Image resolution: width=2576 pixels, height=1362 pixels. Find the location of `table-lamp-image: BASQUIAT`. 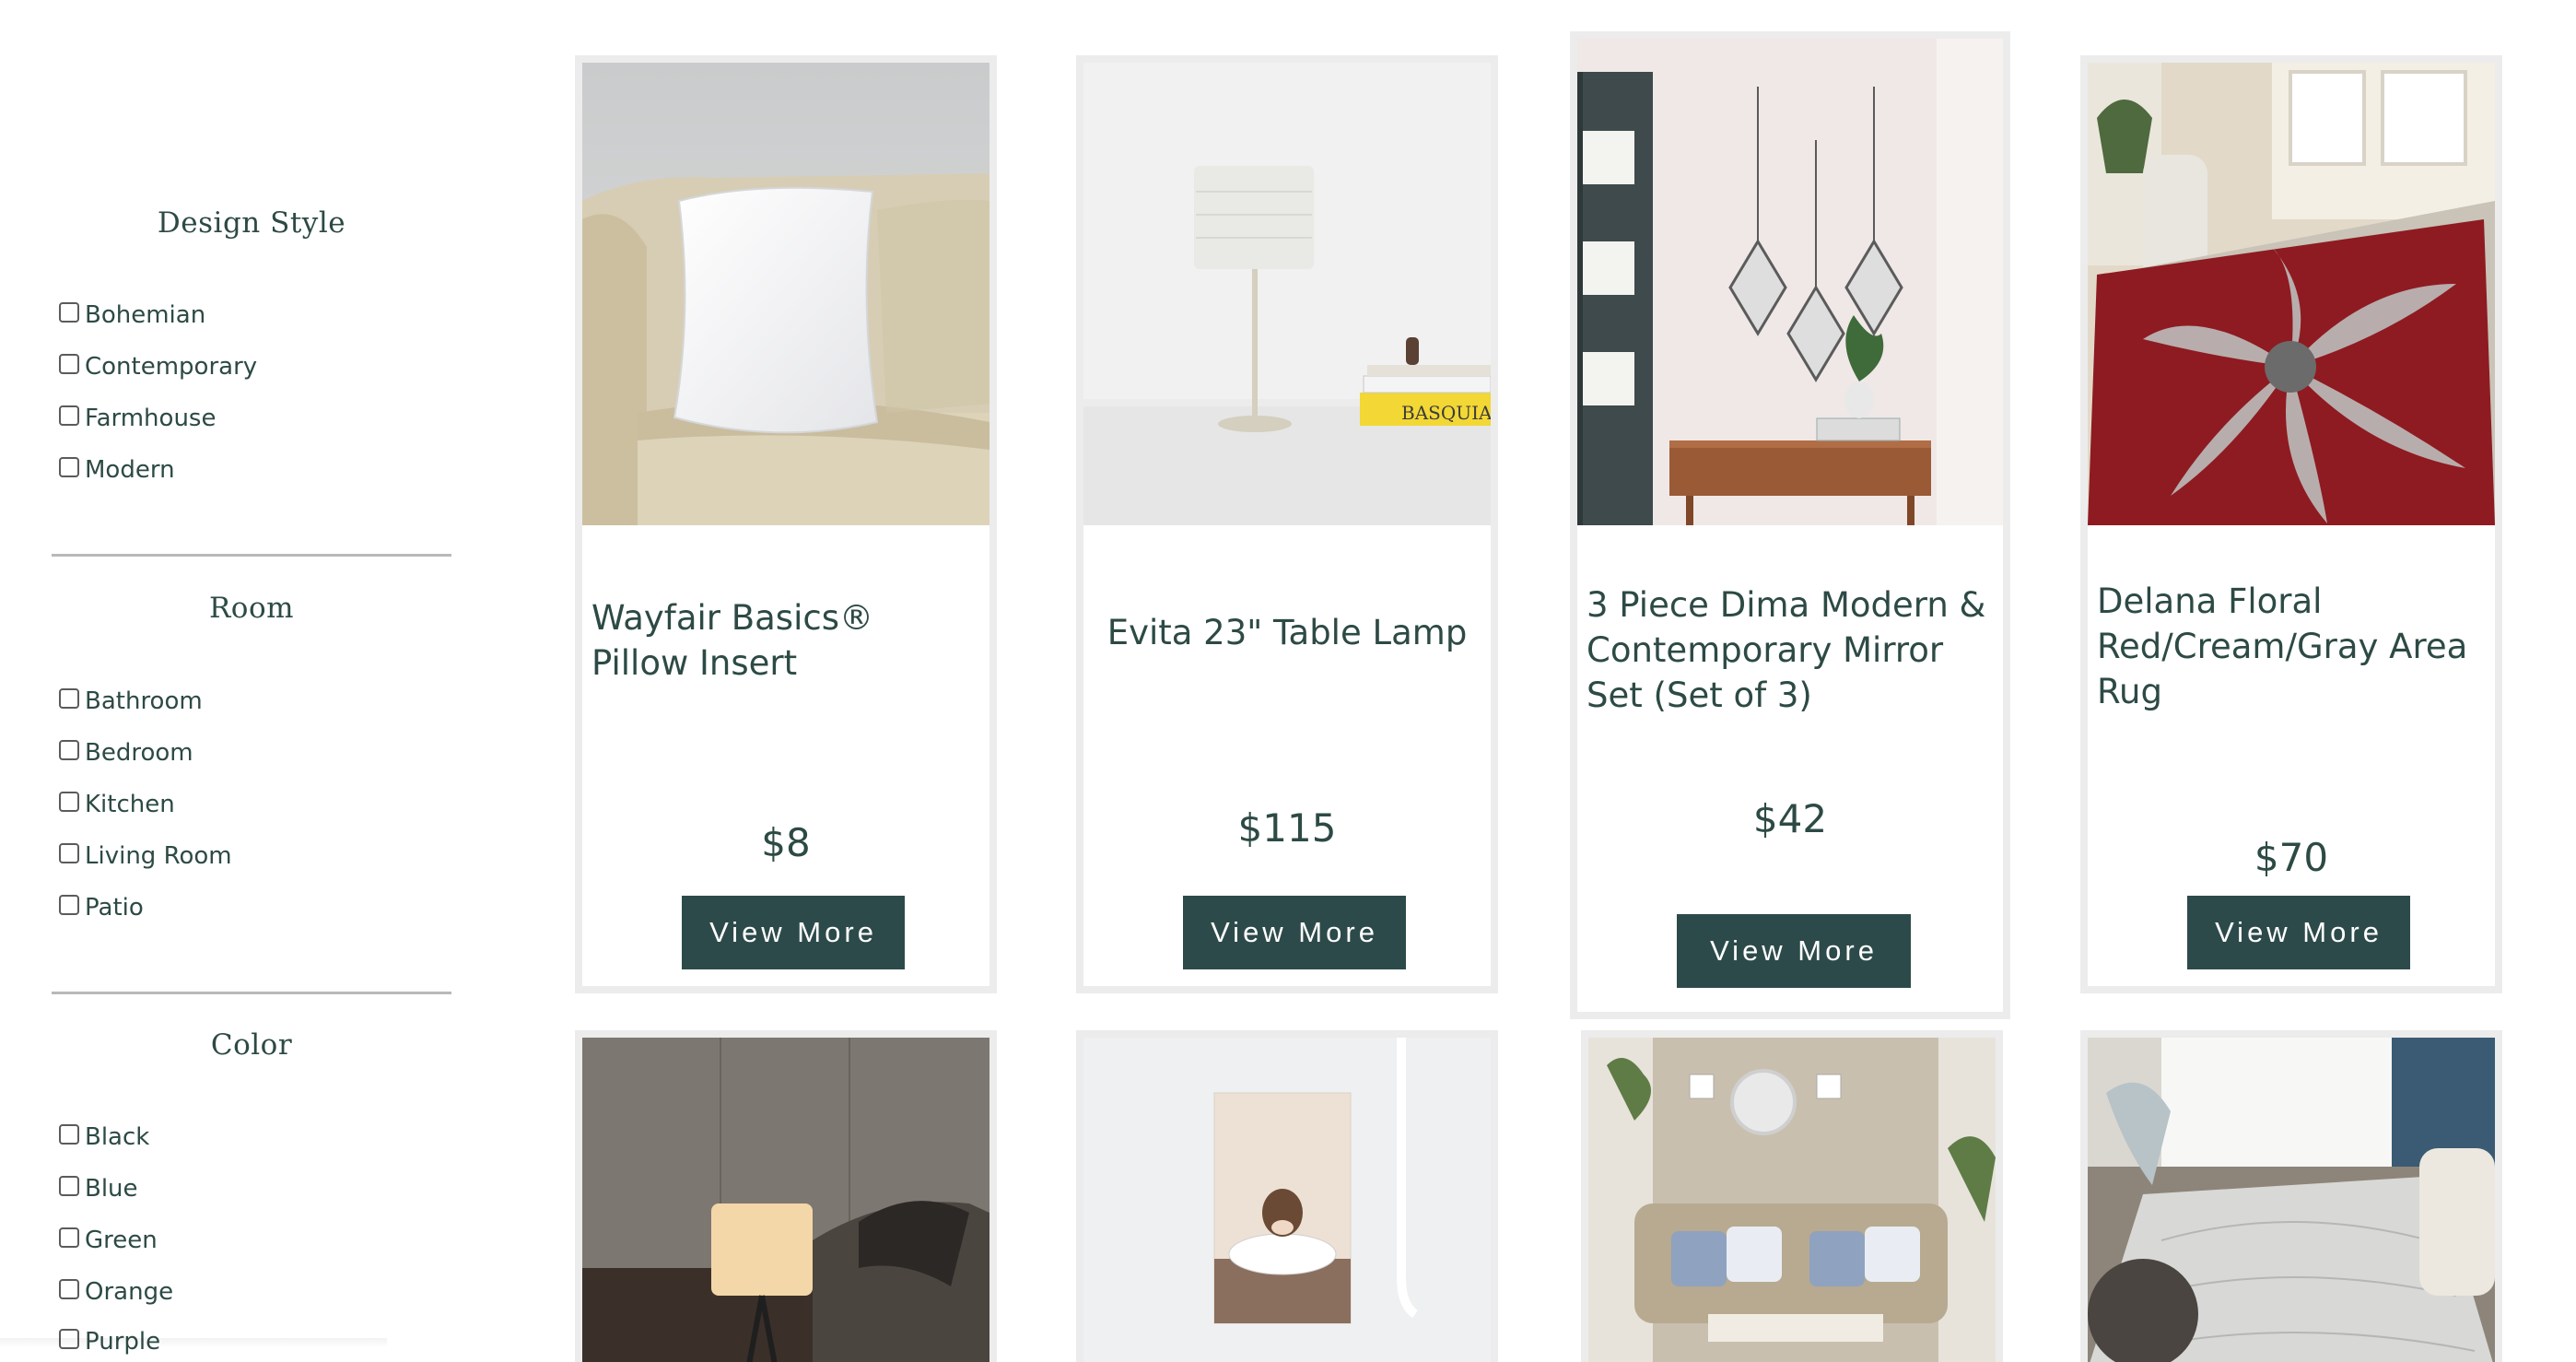

table-lamp-image: BASQUIAT is located at coordinates (1287, 294).